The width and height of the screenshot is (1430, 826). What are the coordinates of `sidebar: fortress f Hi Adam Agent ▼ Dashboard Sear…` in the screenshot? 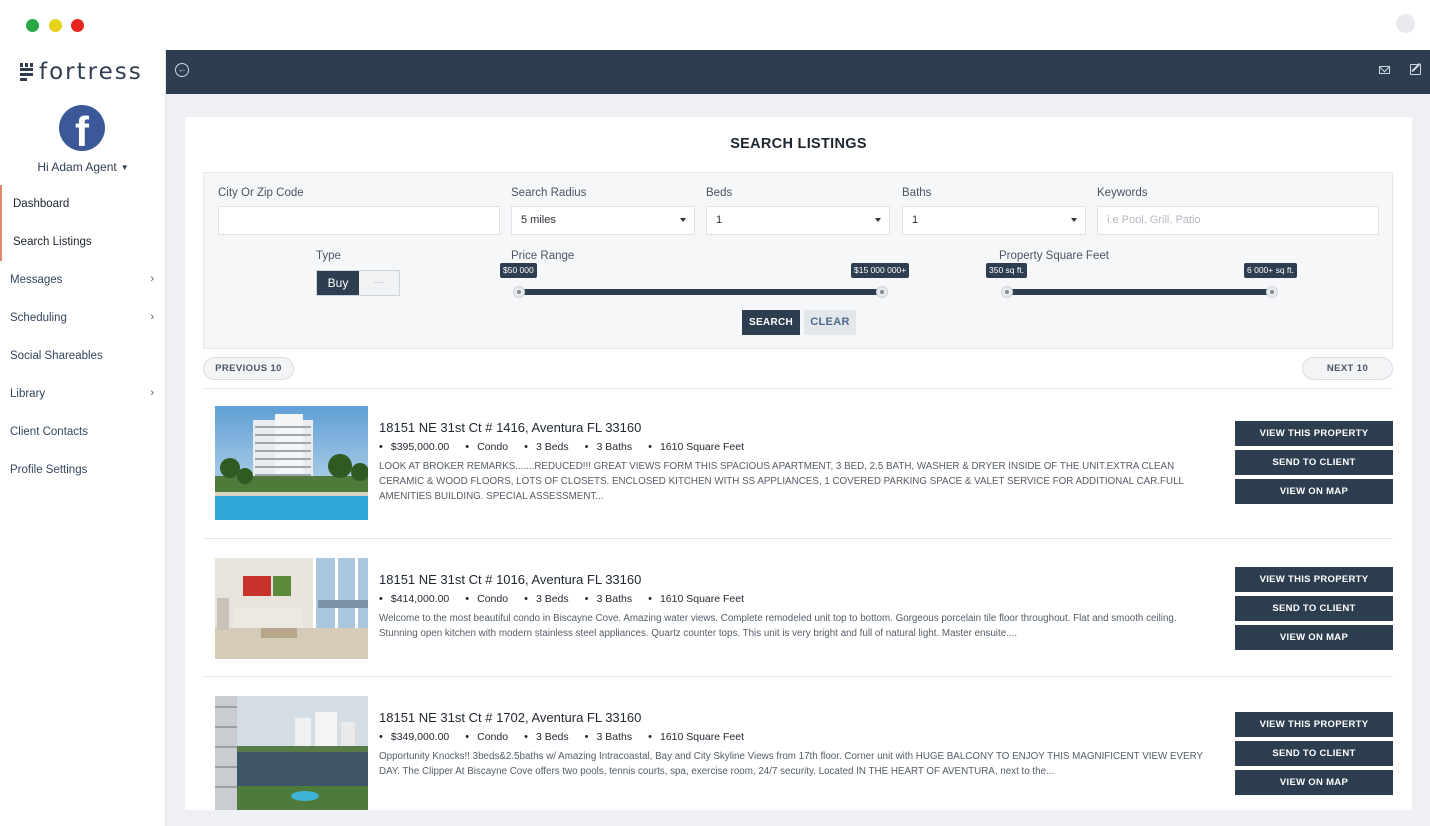 It's located at (83, 438).